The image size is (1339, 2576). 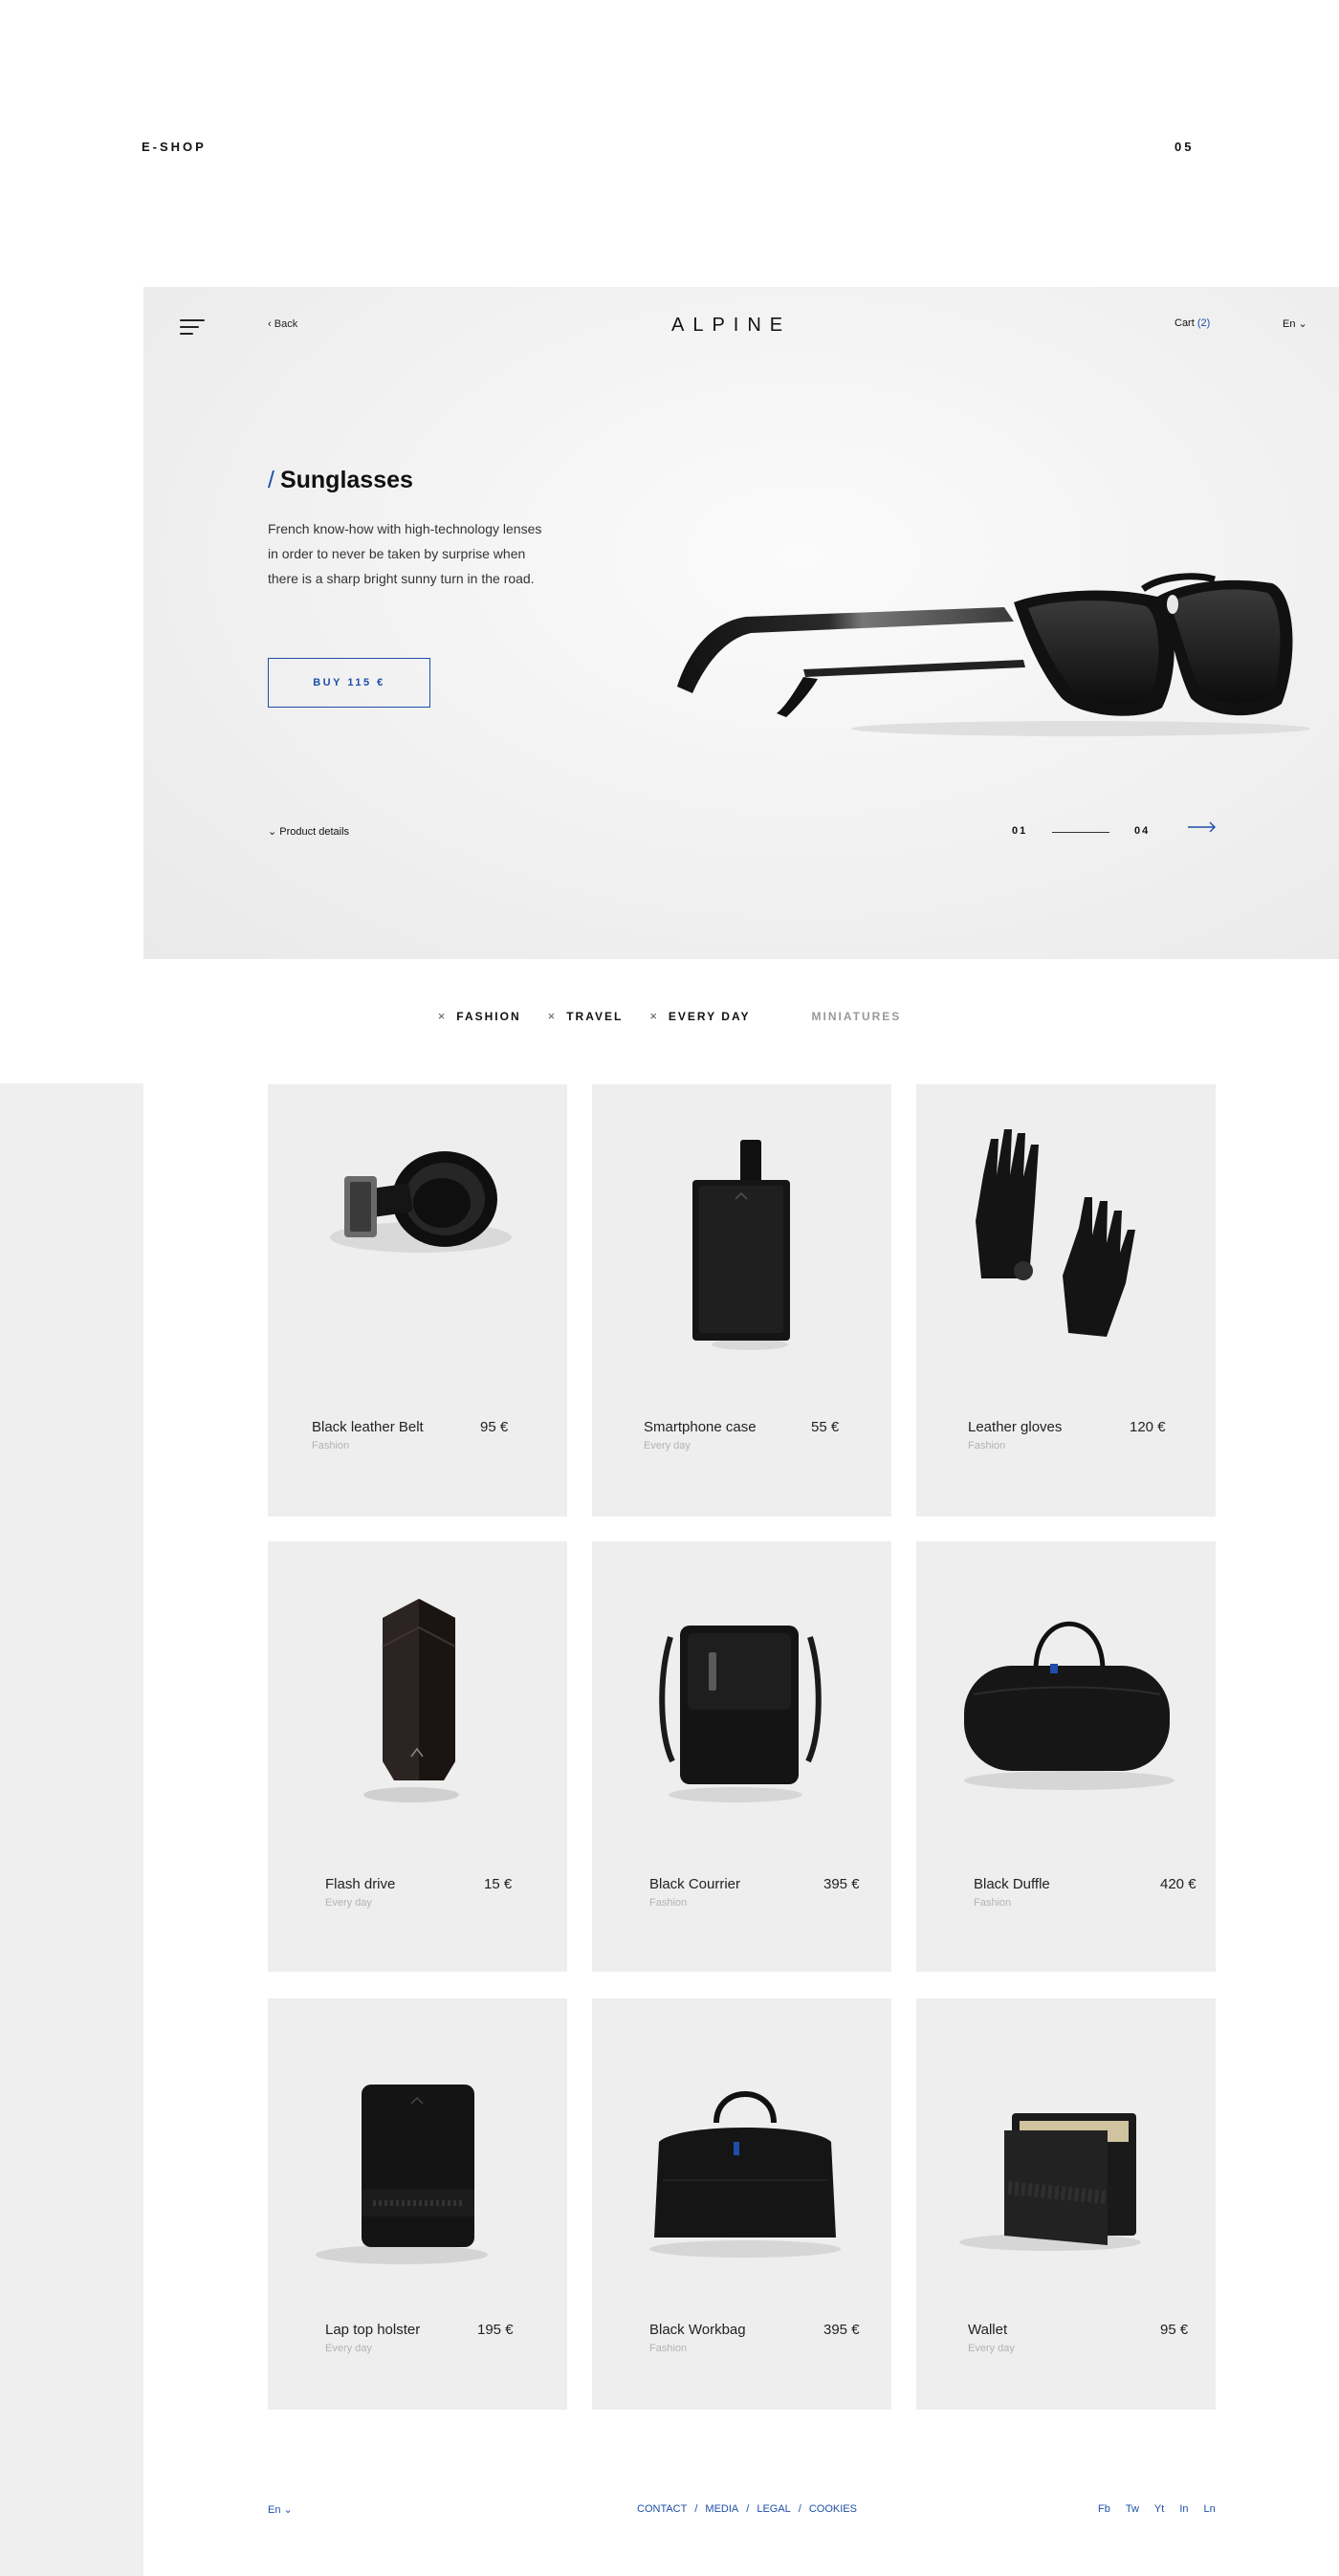 What do you see at coordinates (373, 2330) in the screenshot?
I see `product-name: Lap top holster` at bounding box center [373, 2330].